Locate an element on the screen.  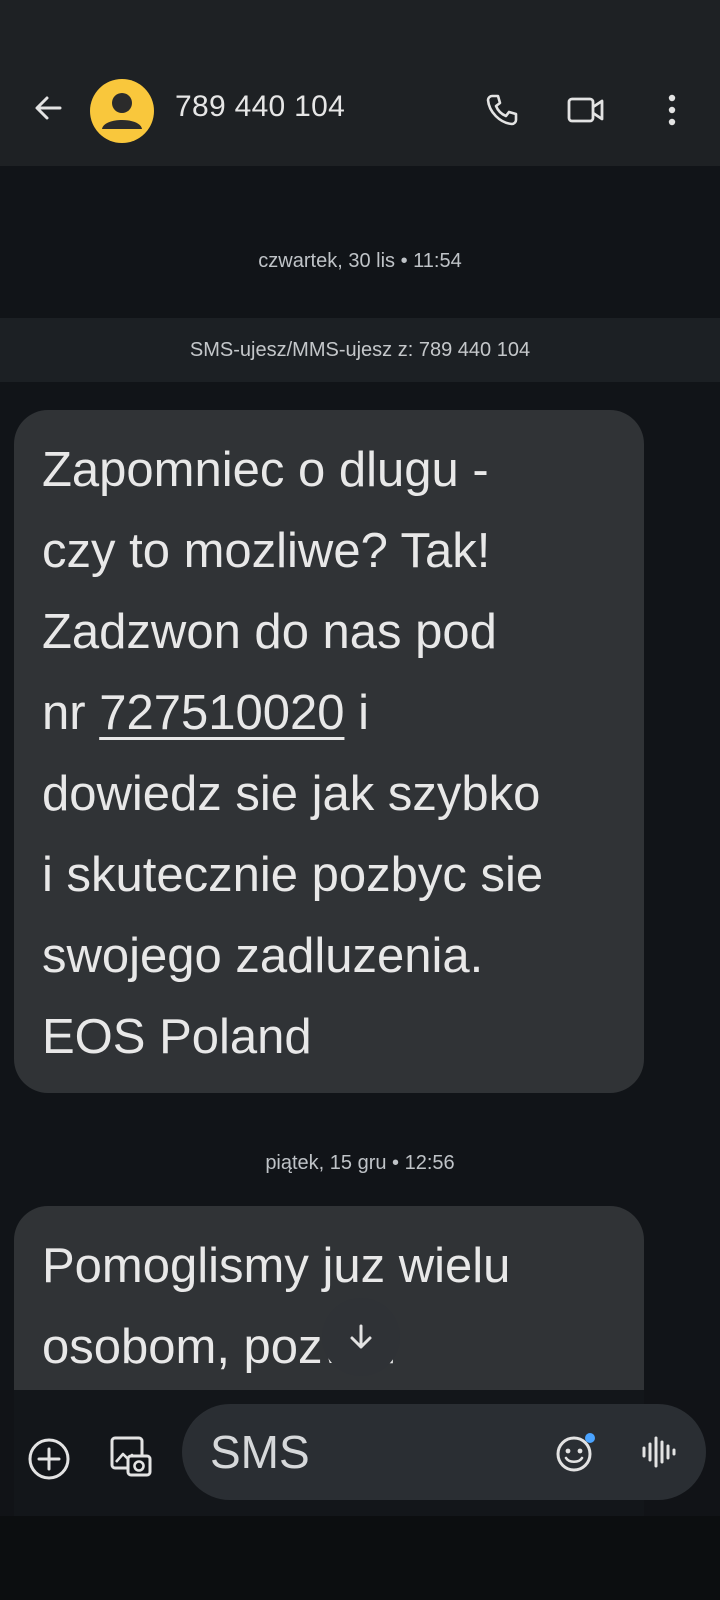
avatar is located at coordinates (122, 111).